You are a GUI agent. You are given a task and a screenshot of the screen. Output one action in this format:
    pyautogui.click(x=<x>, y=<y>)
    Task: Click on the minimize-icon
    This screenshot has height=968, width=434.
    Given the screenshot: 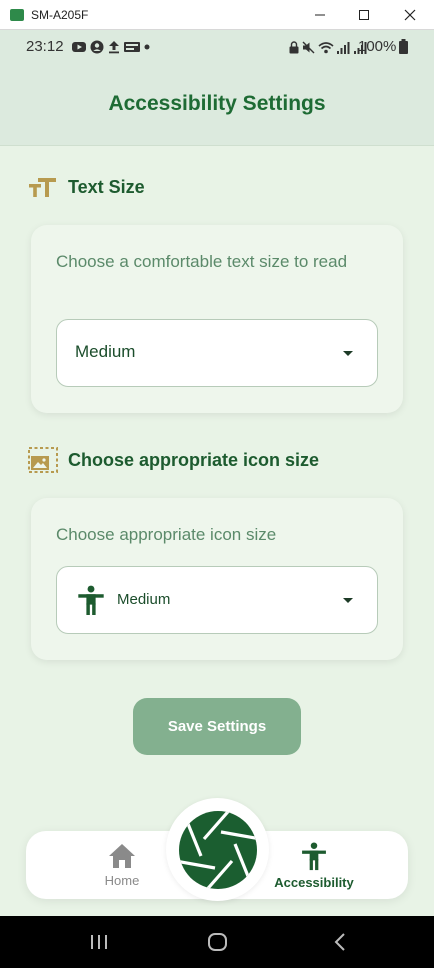 What is the action you would take?
    pyautogui.click(x=320, y=15)
    